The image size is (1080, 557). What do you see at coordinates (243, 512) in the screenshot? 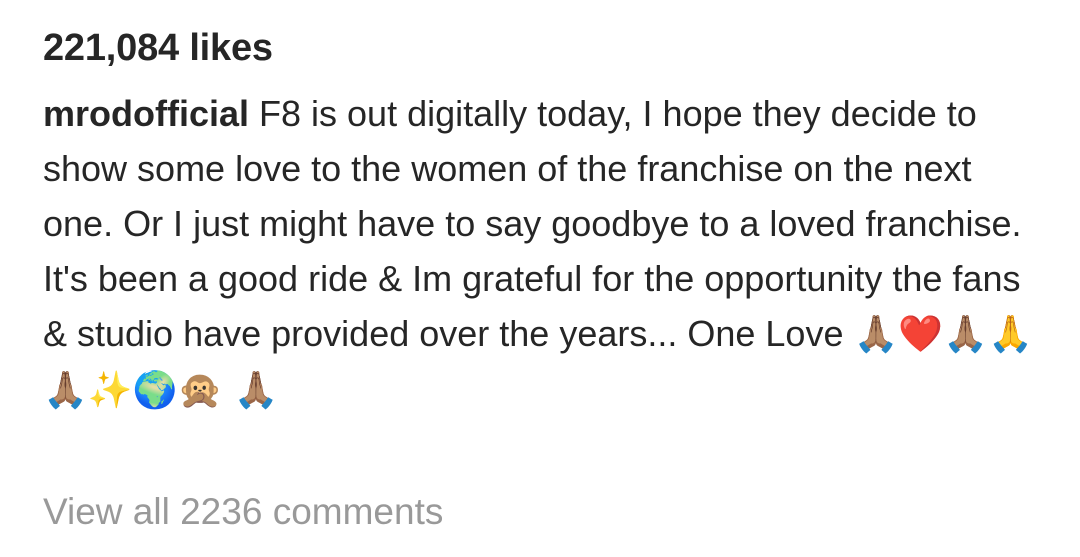
I see `view-all-comments-link: View all 2236 comments` at bounding box center [243, 512].